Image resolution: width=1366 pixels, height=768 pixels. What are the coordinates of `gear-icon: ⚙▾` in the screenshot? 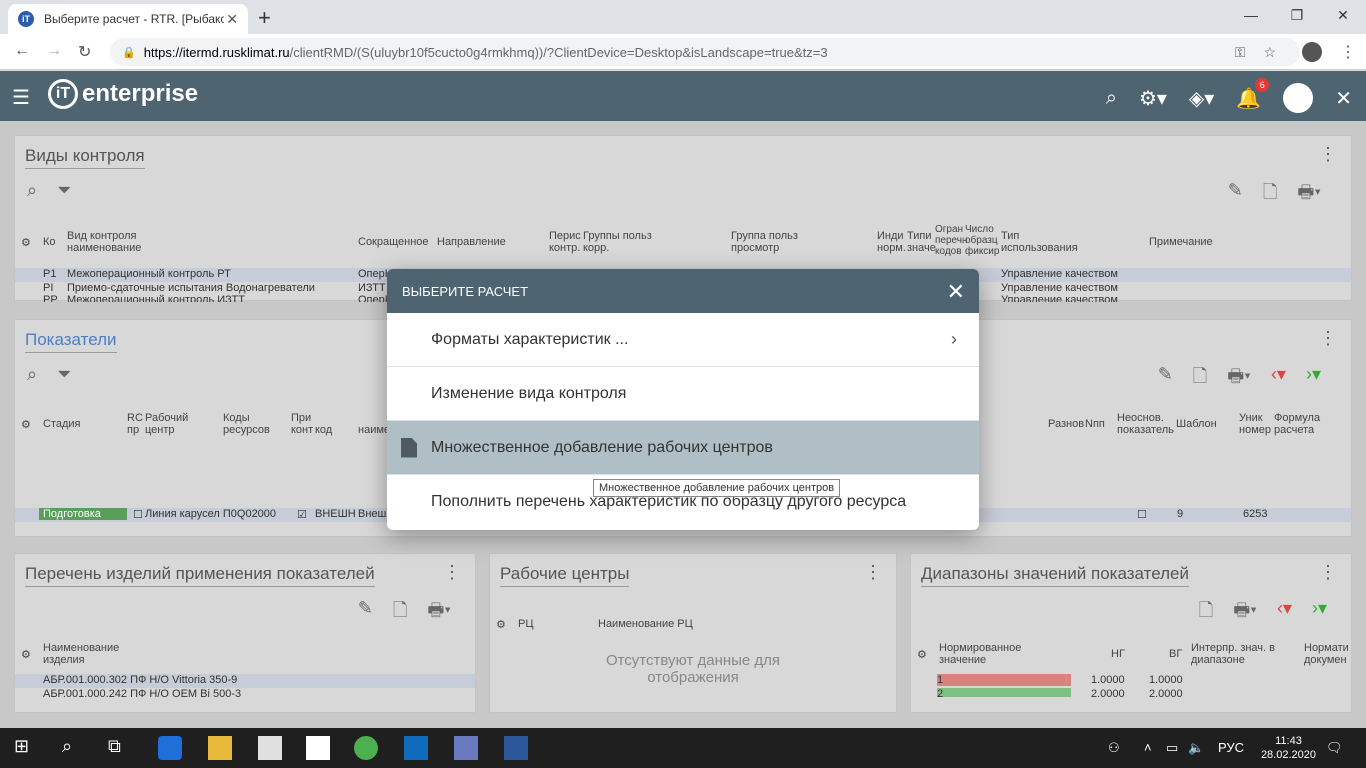 It's located at (1153, 98).